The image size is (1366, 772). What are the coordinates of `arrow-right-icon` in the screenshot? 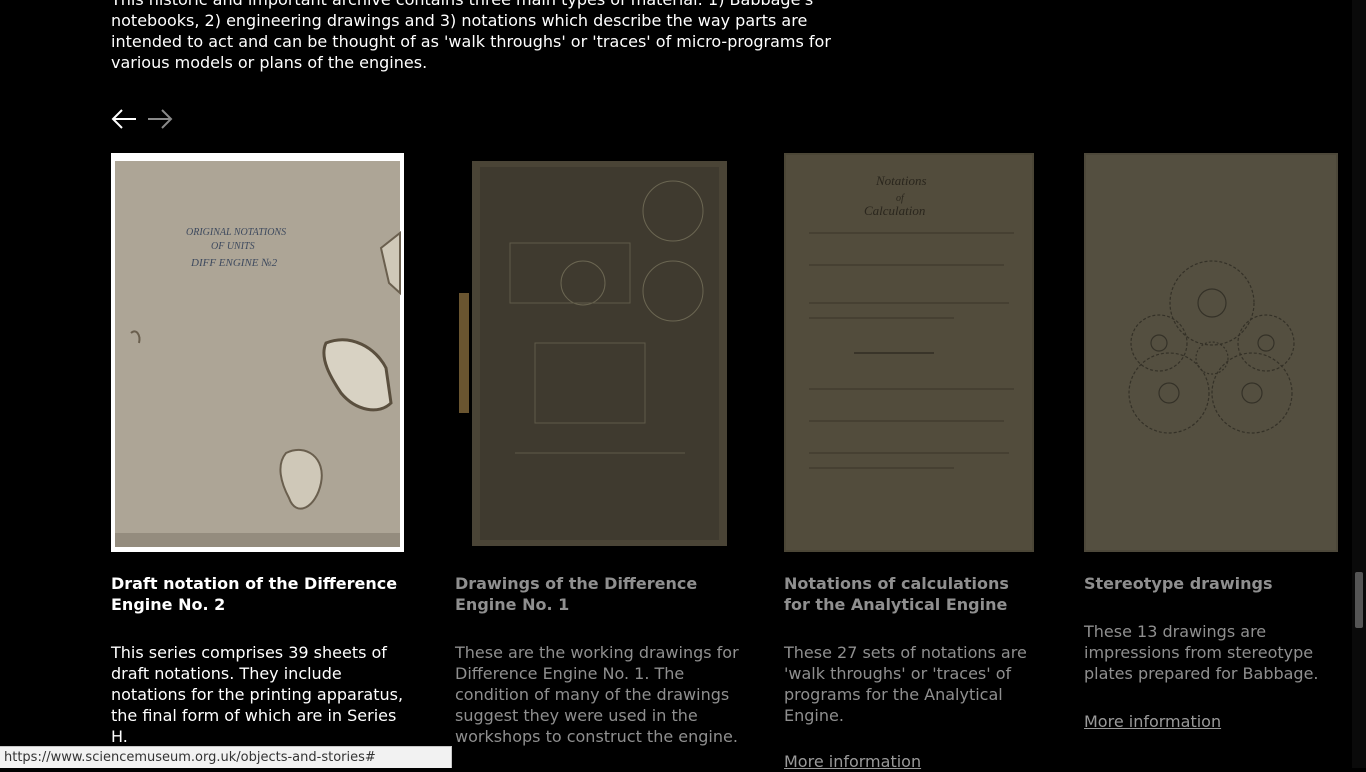 It's located at (160, 119).